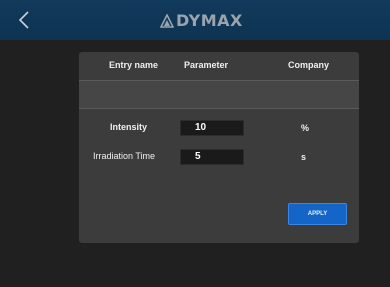  What do you see at coordinates (167, 21) in the screenshot?
I see `dymax-logo-mark-icon` at bounding box center [167, 21].